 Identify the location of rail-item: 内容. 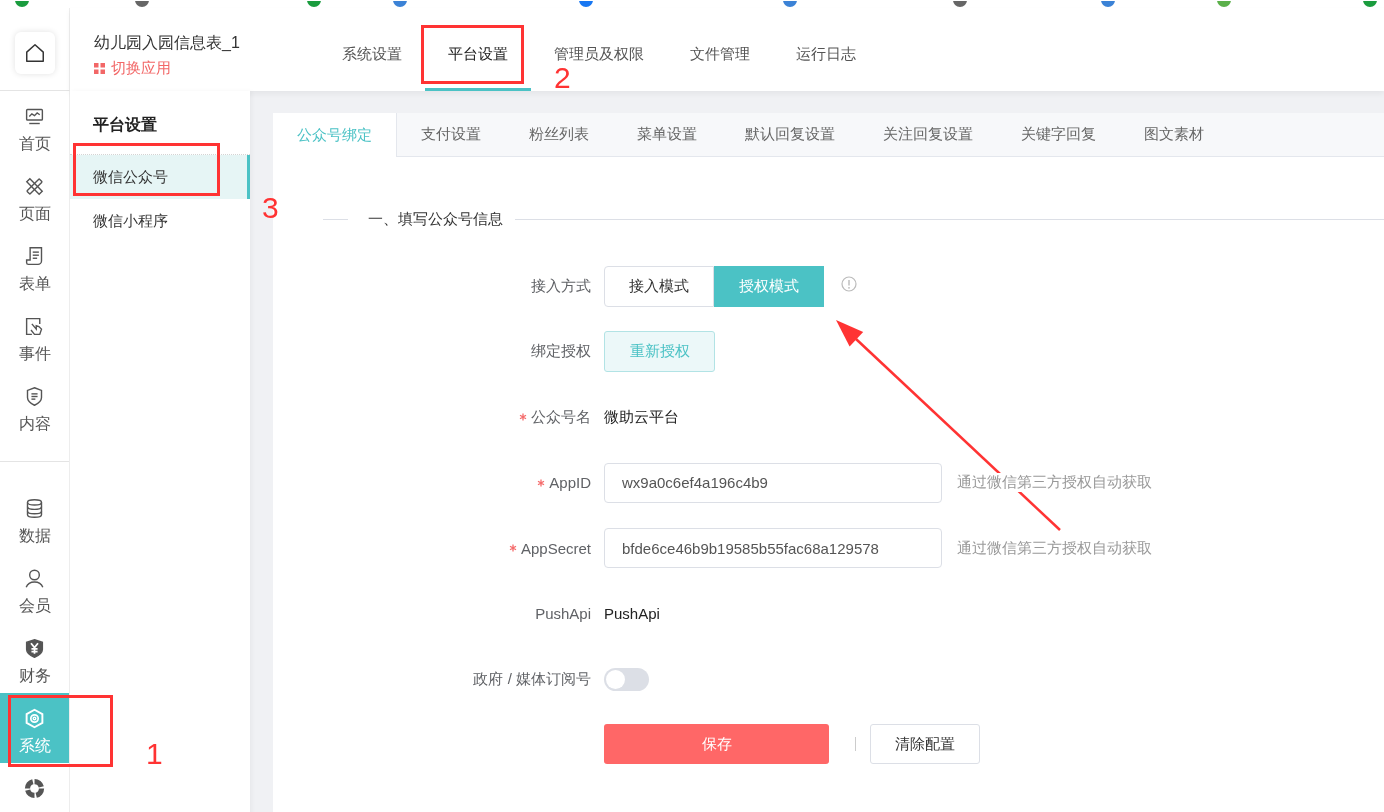
(34, 406).